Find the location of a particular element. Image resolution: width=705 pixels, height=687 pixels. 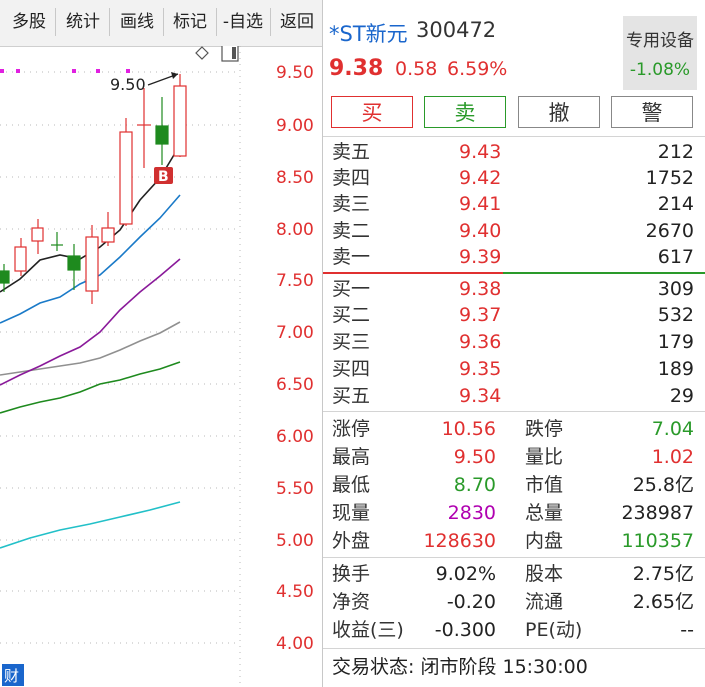

alert-button: 警 is located at coordinates (652, 112).